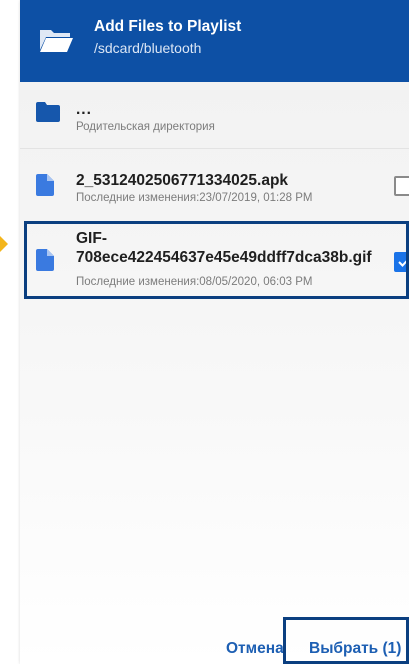 The height and width of the screenshot is (664, 409). Describe the element at coordinates (194, 282) in the screenshot. I see `file-modified-date: Последние изменения:08/05/2020, 06:03 PM` at that location.